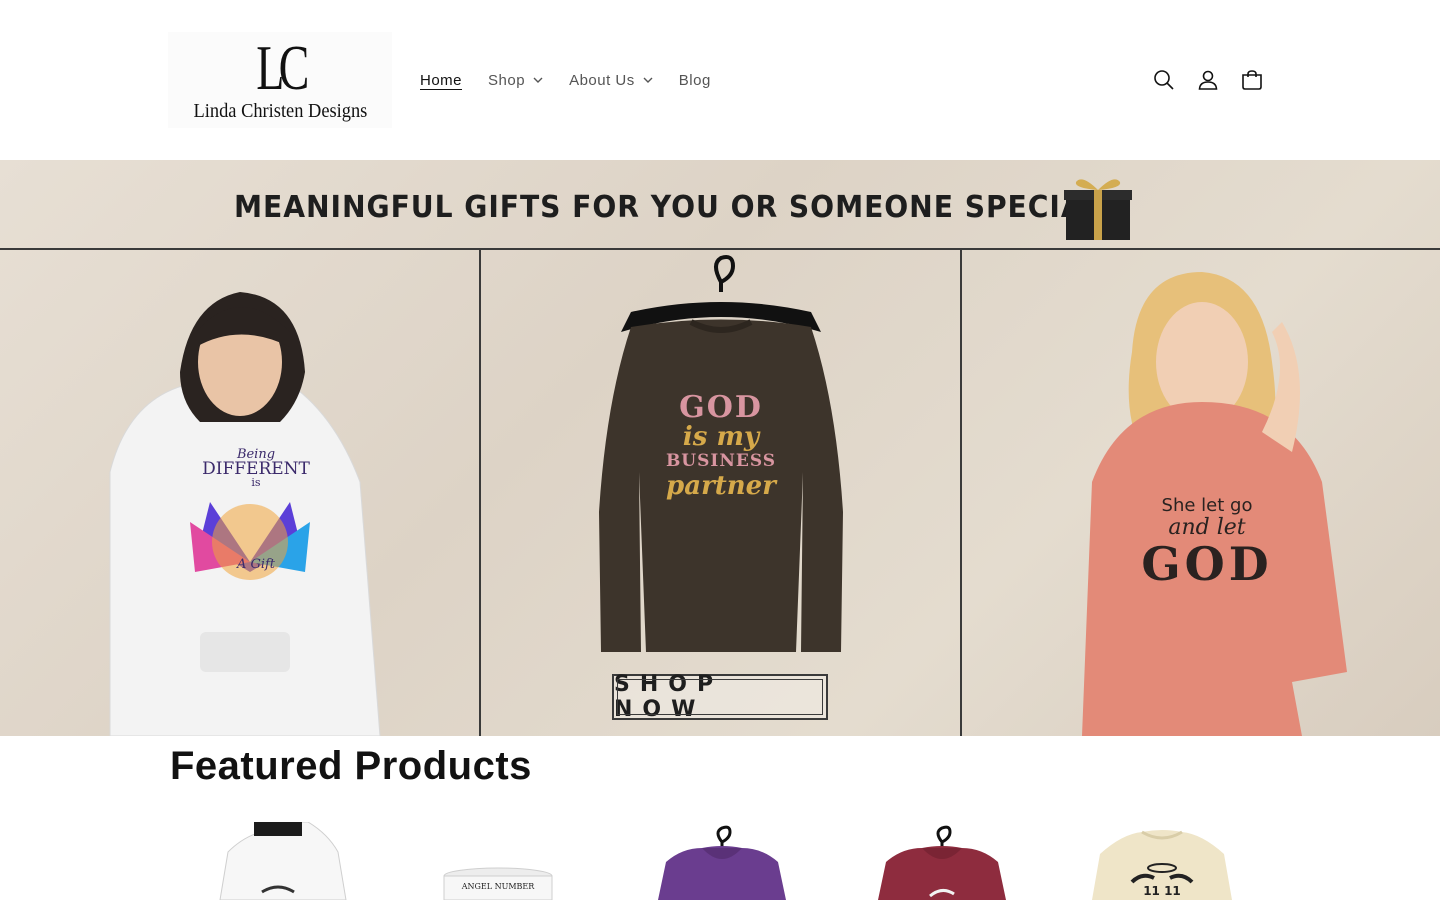 Image resolution: width=1440 pixels, height=900 pixels. Describe the element at coordinates (721, 461) in the screenshot. I see `center-shirt-line3: BUSINESS` at that location.